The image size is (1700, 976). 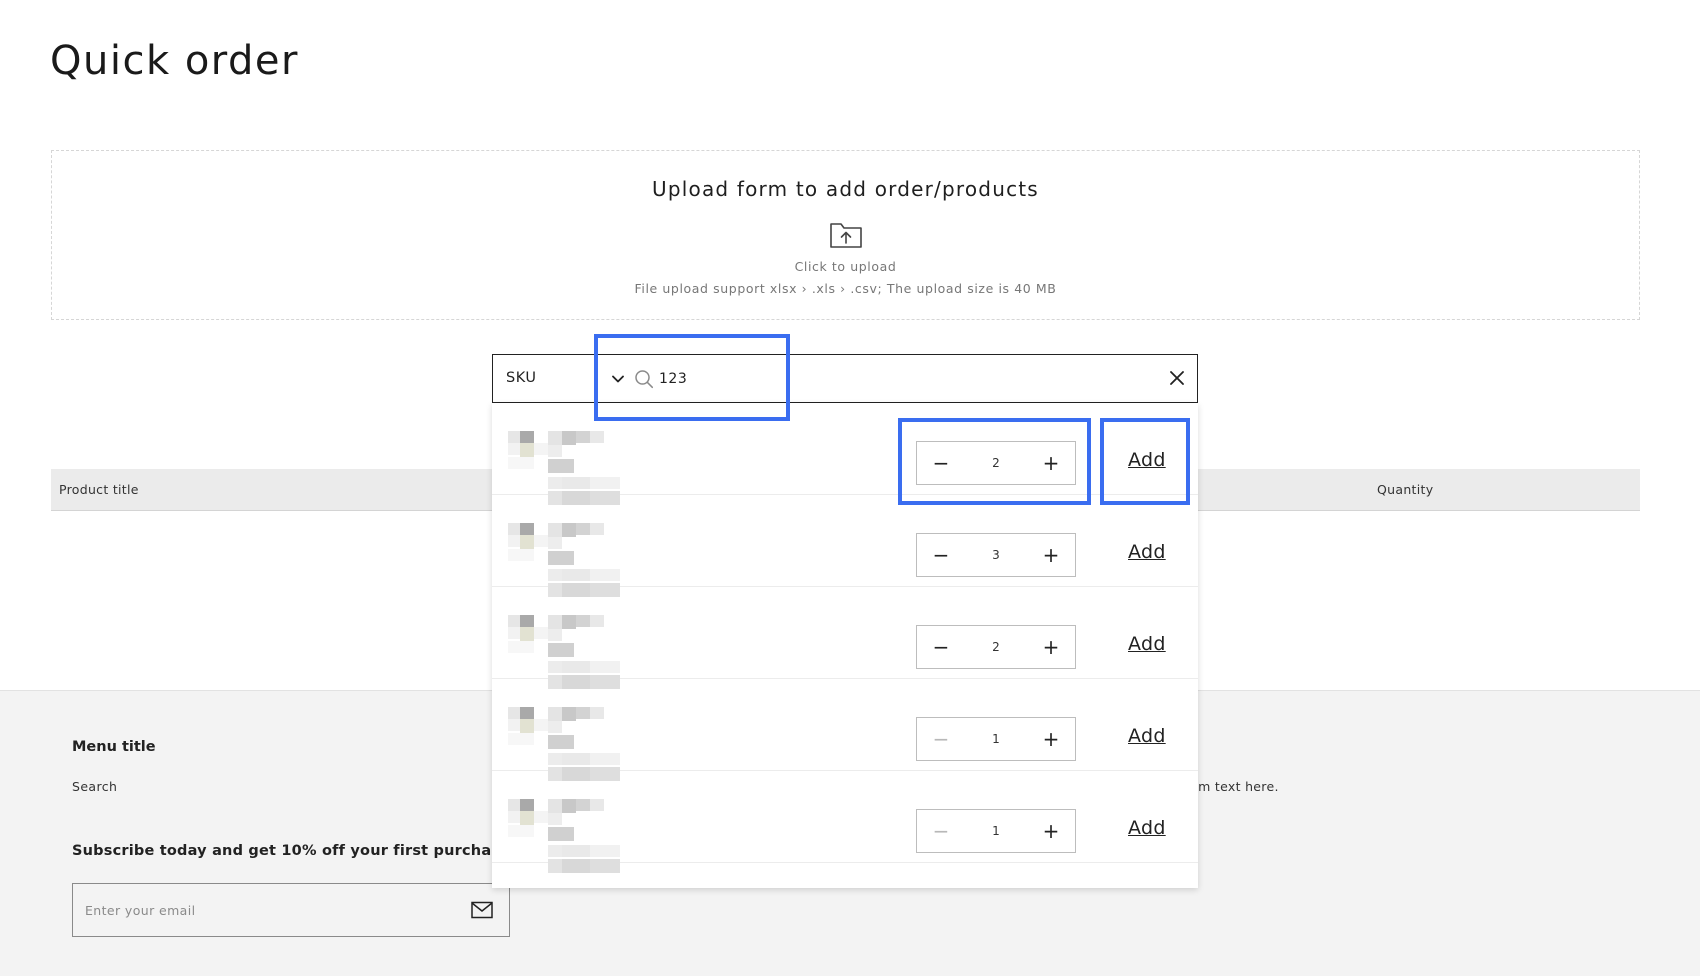 What do you see at coordinates (644, 379) in the screenshot?
I see `search-icon` at bounding box center [644, 379].